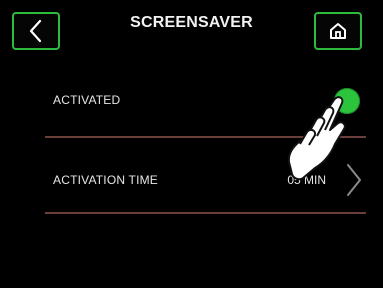 This screenshot has width=383, height=288. What do you see at coordinates (87, 100) in the screenshot?
I see `activated-label: ACTIVATED` at bounding box center [87, 100].